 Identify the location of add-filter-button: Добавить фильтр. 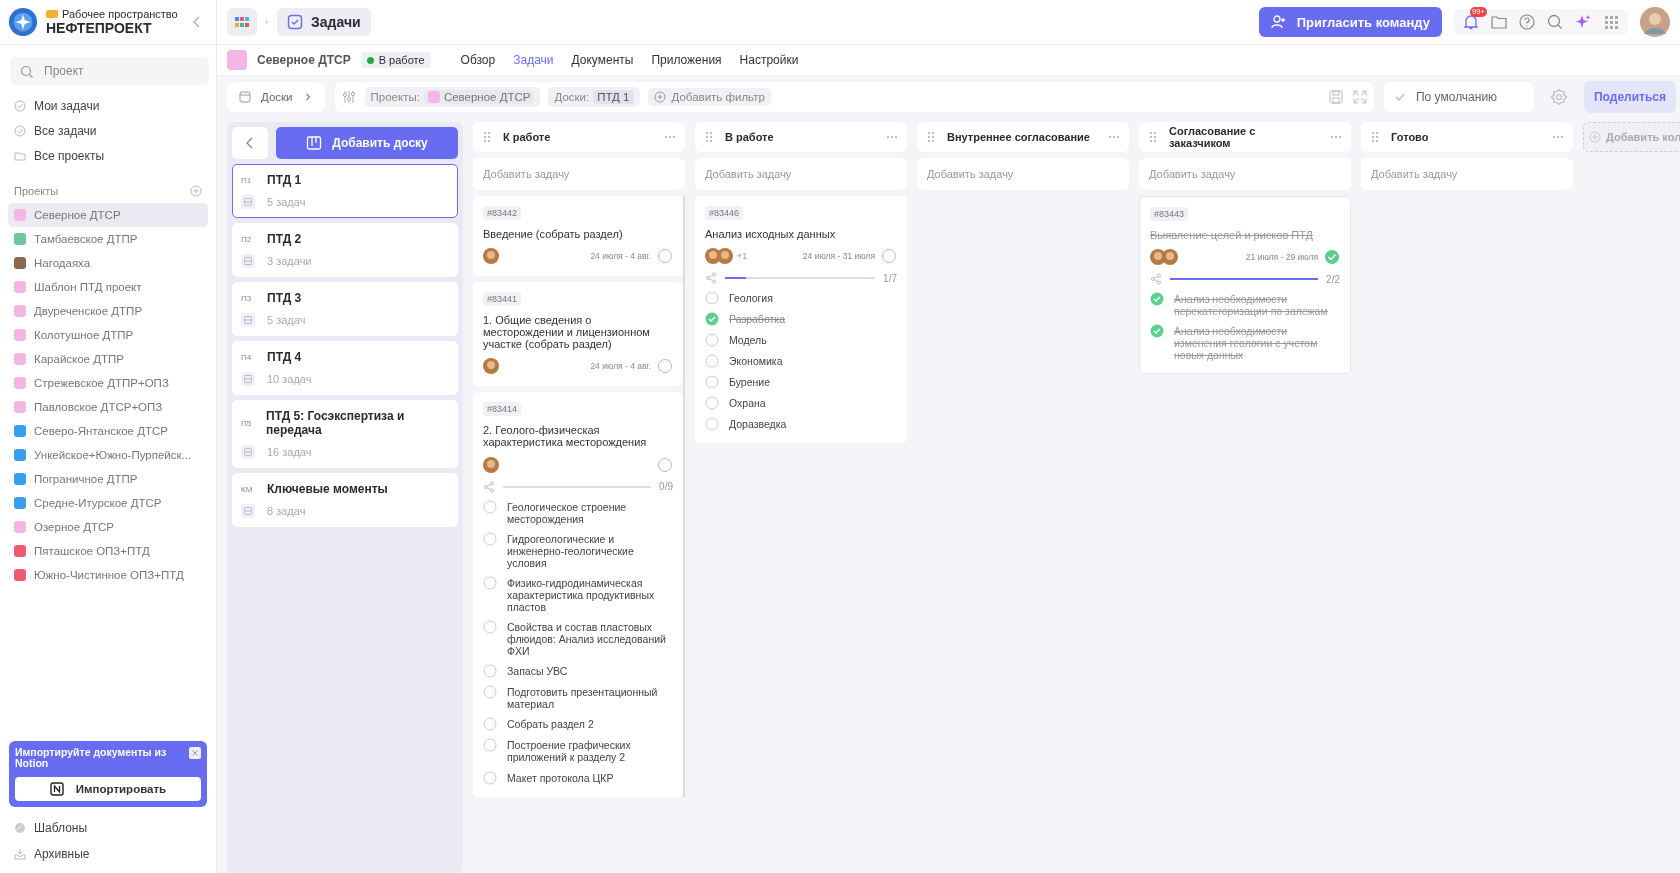
(709, 97).